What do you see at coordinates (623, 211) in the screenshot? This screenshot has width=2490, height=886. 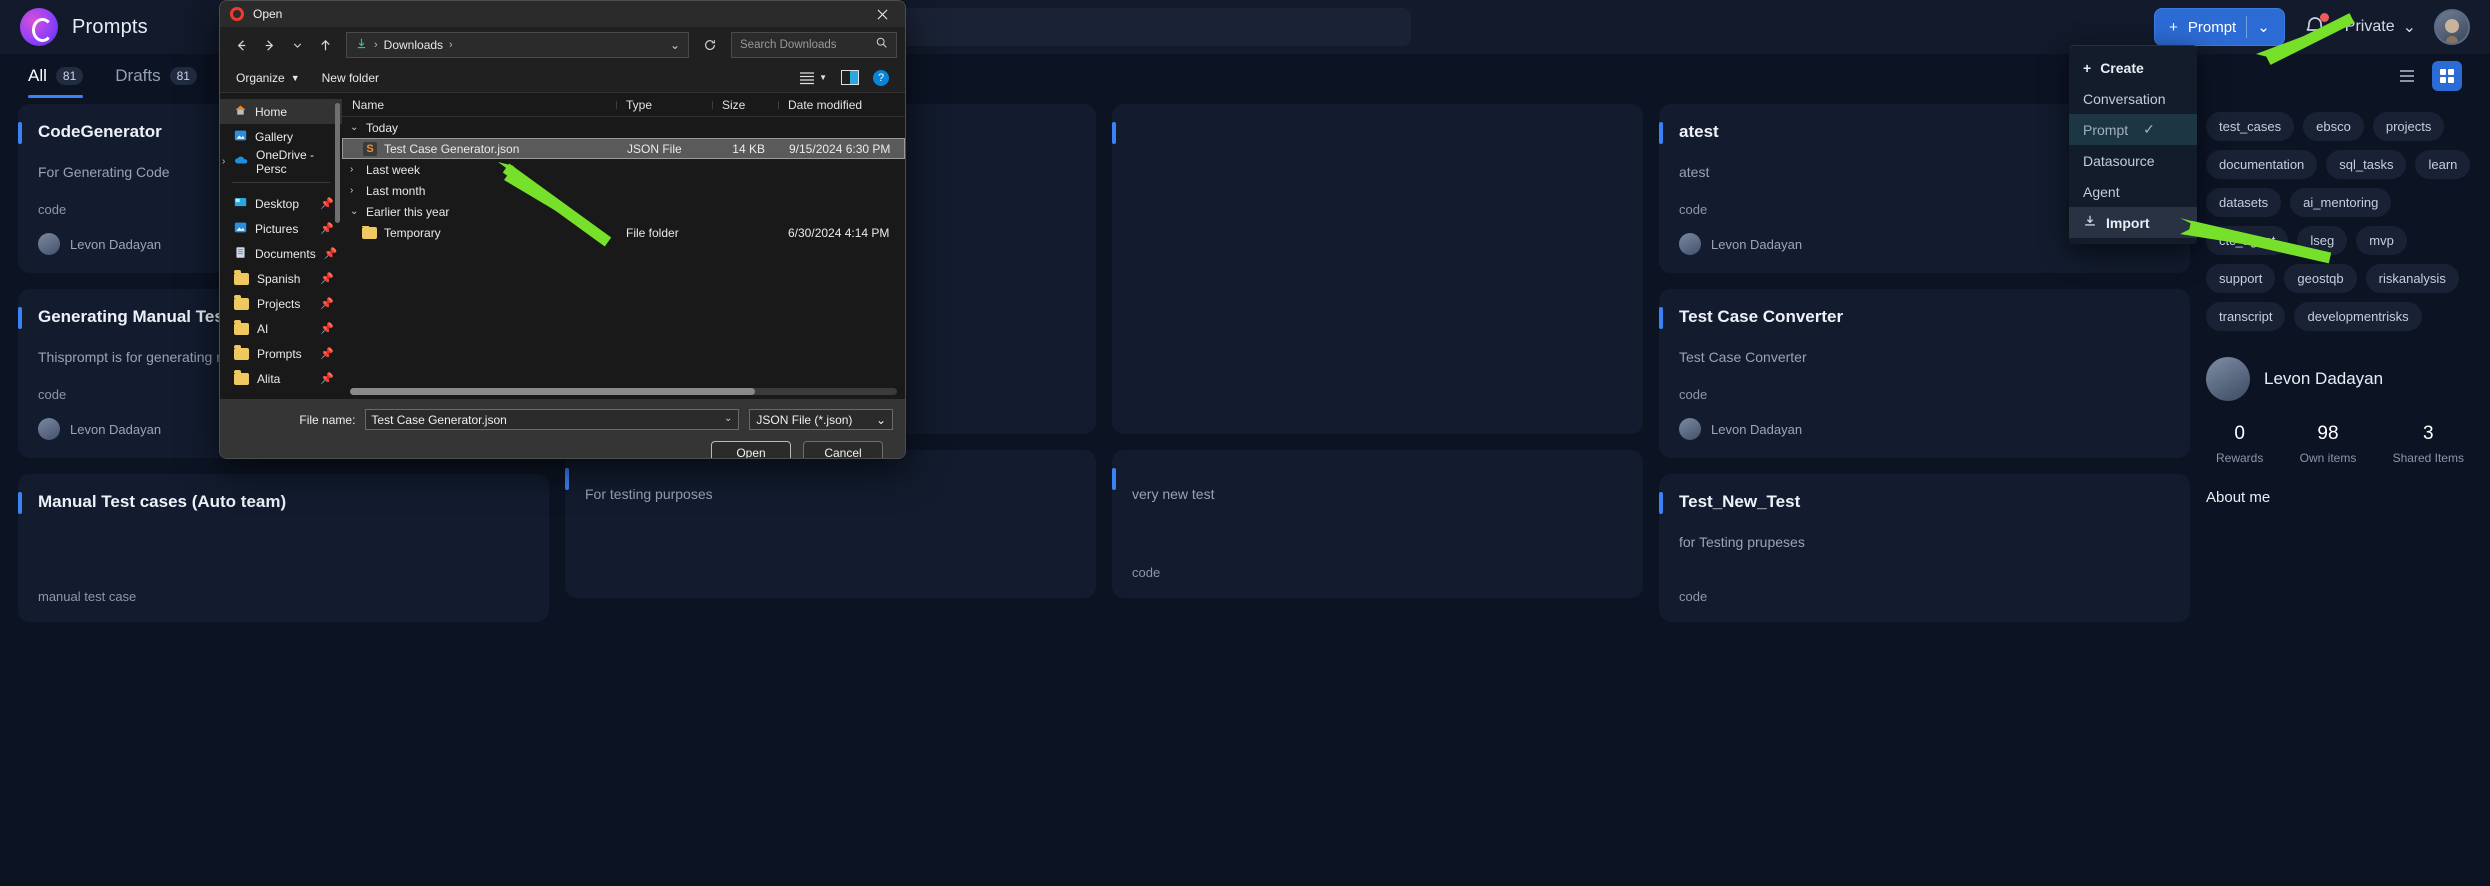 I see `group-header-earlier-this-year: ⌄ Earlier this year` at bounding box center [623, 211].